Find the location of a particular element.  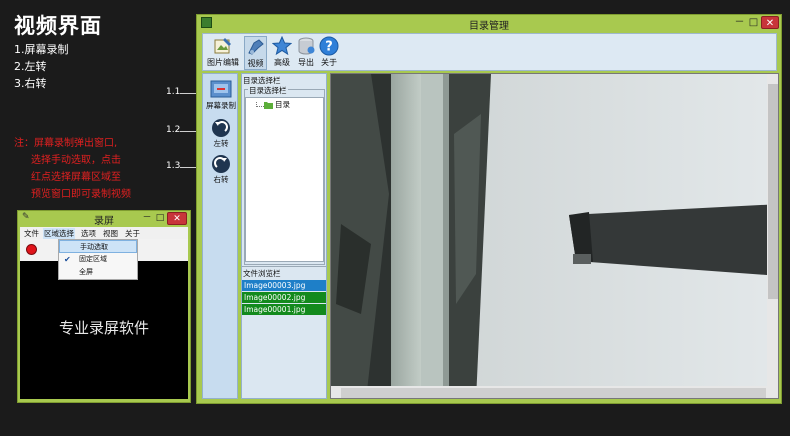

recorder-titlebar: ✎ 录屏 － □ ✕ is located at coordinates (104, 219).